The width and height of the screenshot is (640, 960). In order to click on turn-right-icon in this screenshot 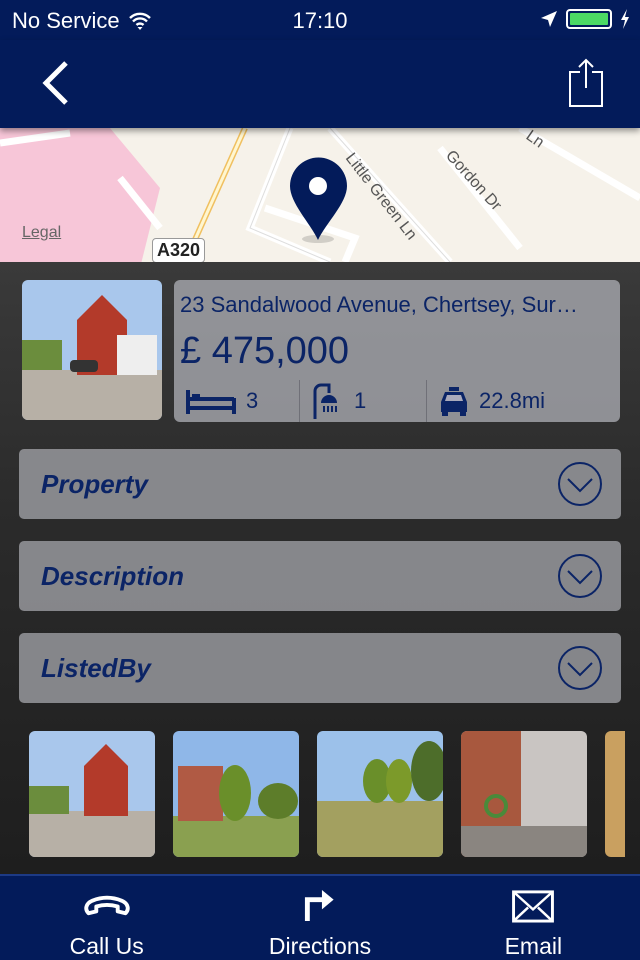, I will do `click(319, 905)`.